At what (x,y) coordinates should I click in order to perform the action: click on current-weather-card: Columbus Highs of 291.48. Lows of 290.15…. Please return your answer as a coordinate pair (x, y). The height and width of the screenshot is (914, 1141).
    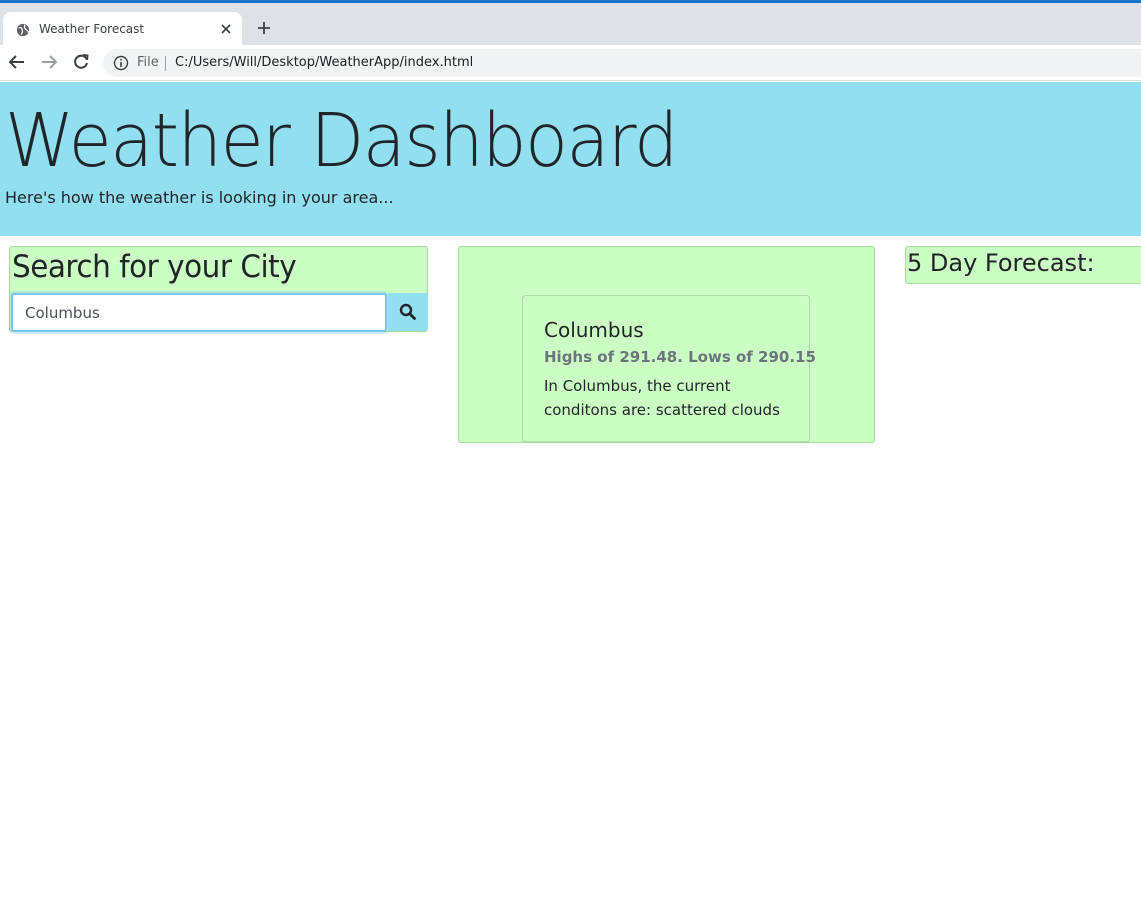
    Looking at the image, I should click on (669, 368).